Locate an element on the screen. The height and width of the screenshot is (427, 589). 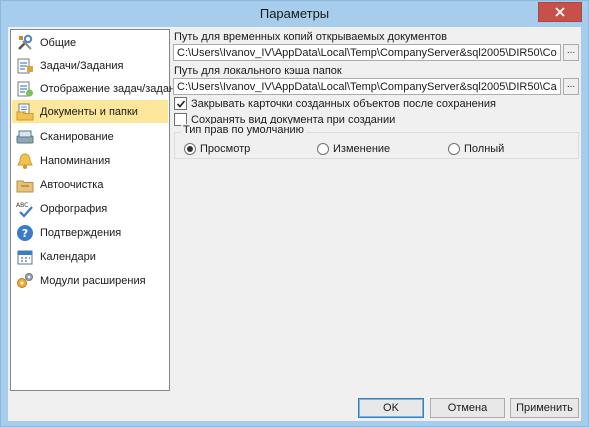
cache-path-input is located at coordinates (367, 86).